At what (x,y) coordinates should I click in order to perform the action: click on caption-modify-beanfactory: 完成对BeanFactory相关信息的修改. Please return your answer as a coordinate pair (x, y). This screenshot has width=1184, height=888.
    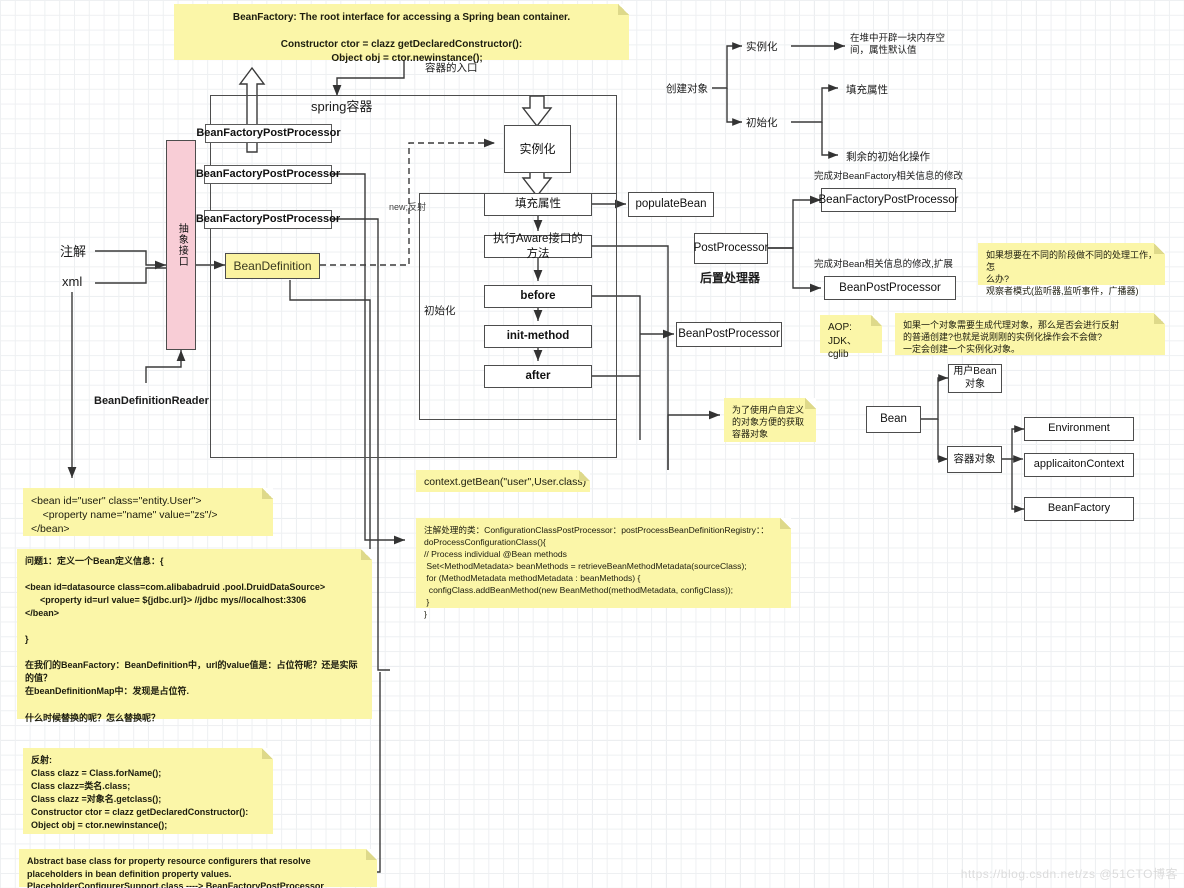
    Looking at the image, I should click on (888, 176).